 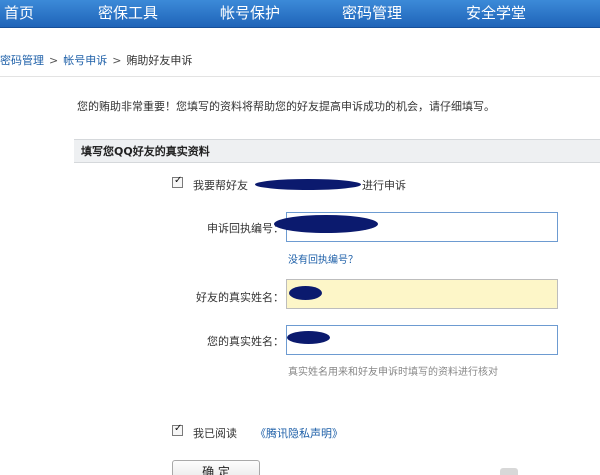 I want to click on help-friend-prefix: 我要帮好友, so click(x=220, y=185).